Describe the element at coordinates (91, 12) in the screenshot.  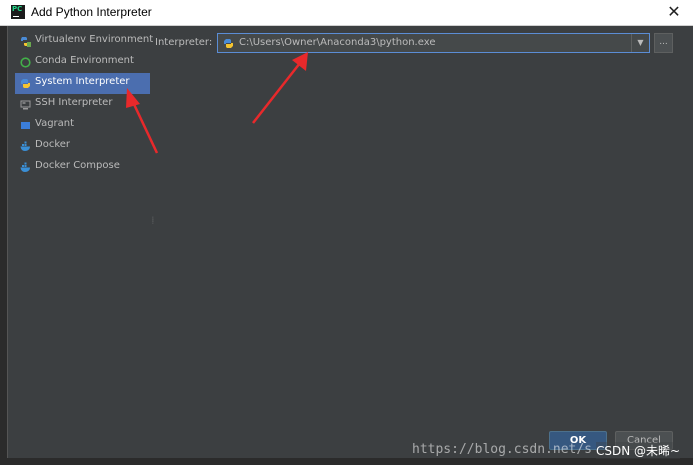
I see `dialog-title: Add Python Interpreter` at that location.